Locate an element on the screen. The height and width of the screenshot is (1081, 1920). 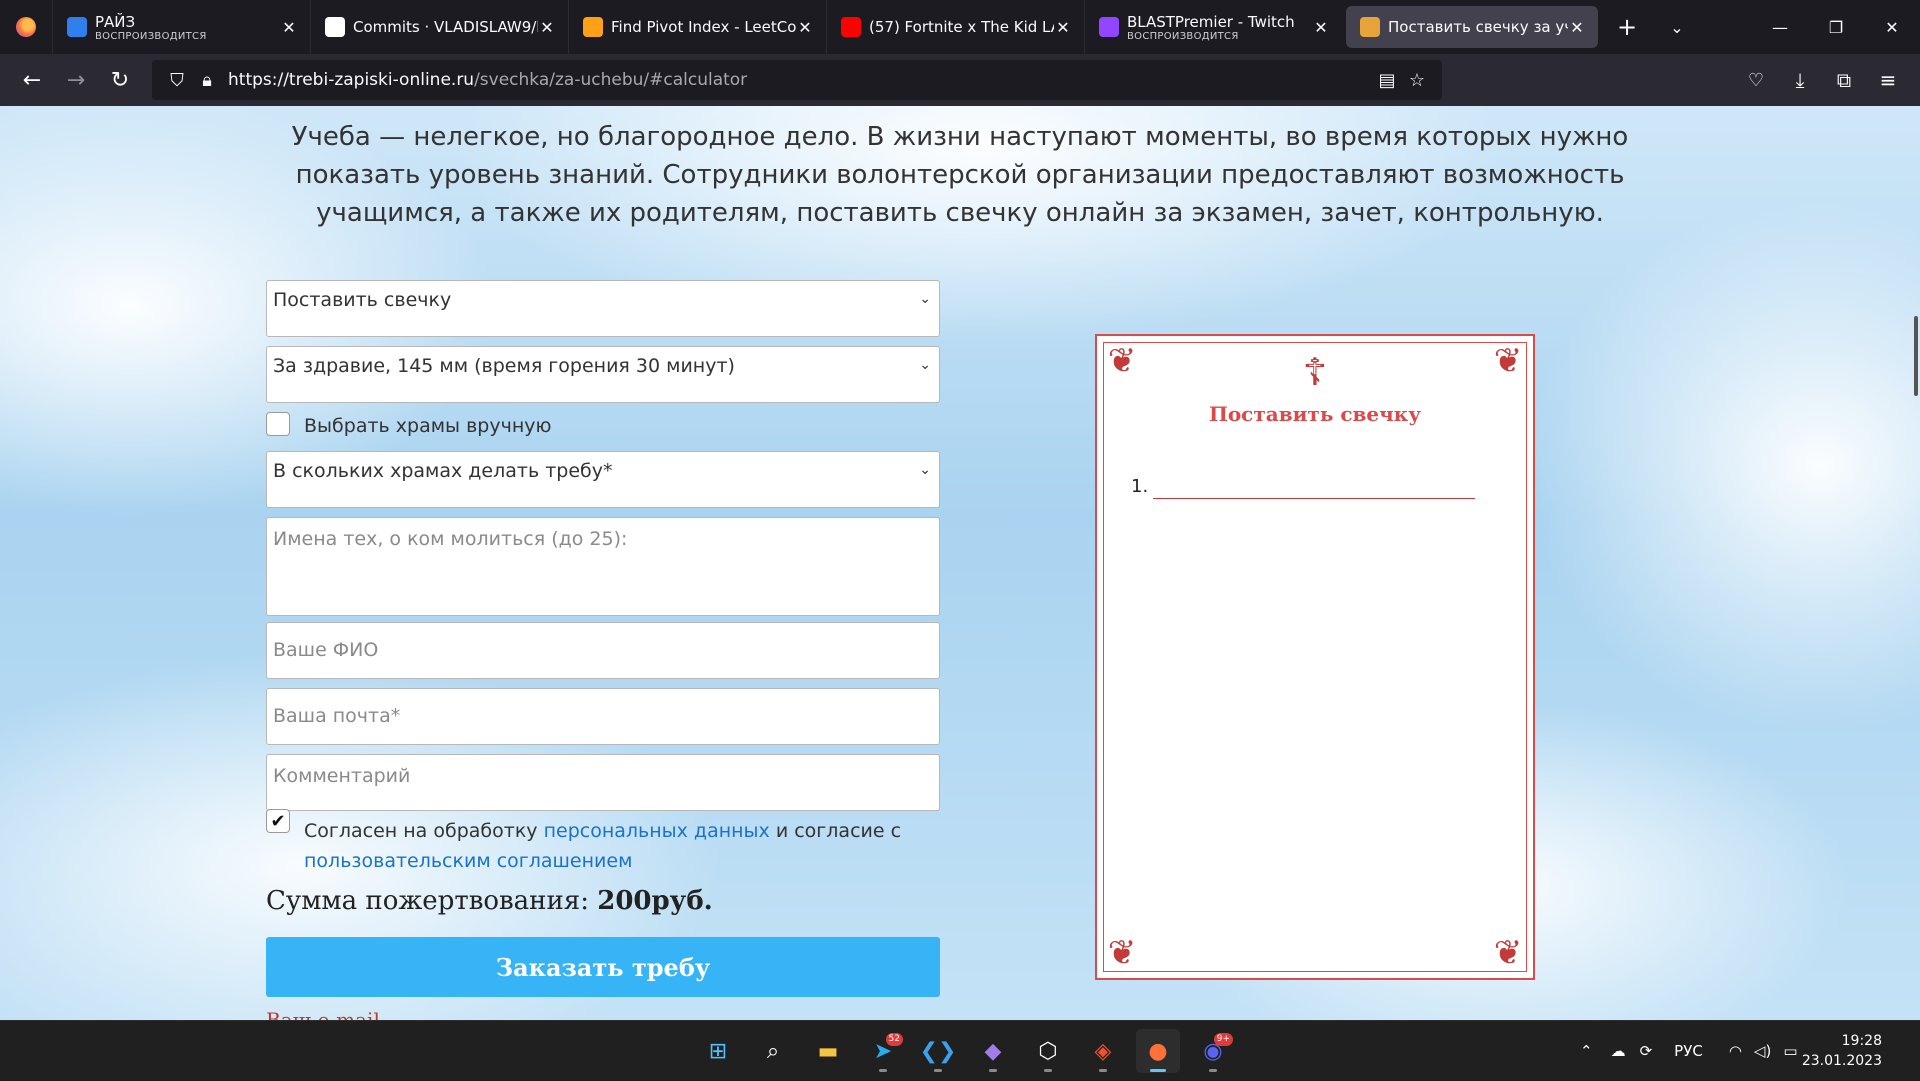
firefox-app: ● is located at coordinates (1158, 1051).